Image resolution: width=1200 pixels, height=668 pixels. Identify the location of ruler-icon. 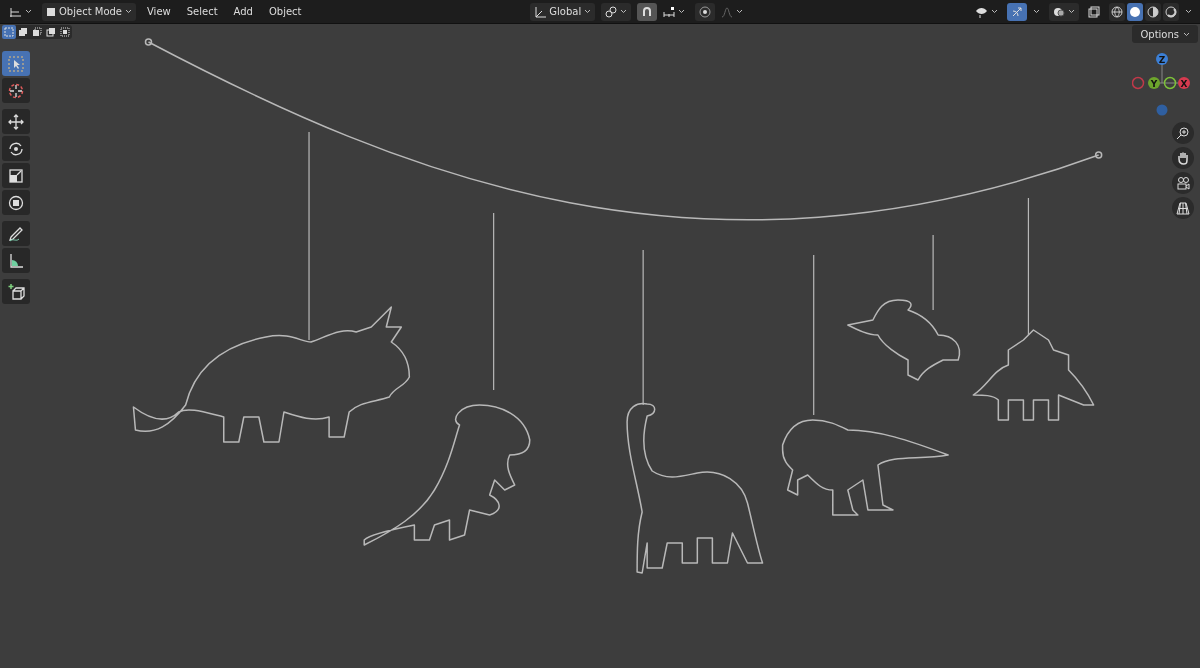
(16, 260).